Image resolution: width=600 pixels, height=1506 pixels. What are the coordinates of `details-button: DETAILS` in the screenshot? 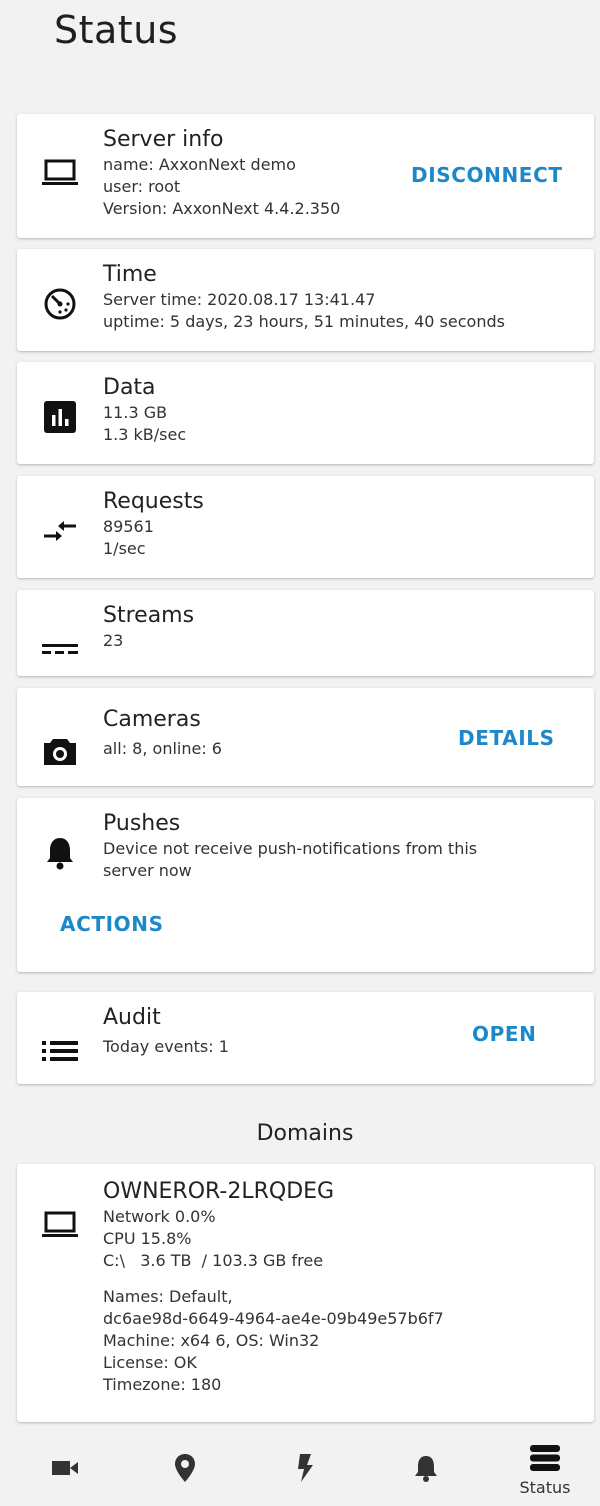 It's located at (506, 738).